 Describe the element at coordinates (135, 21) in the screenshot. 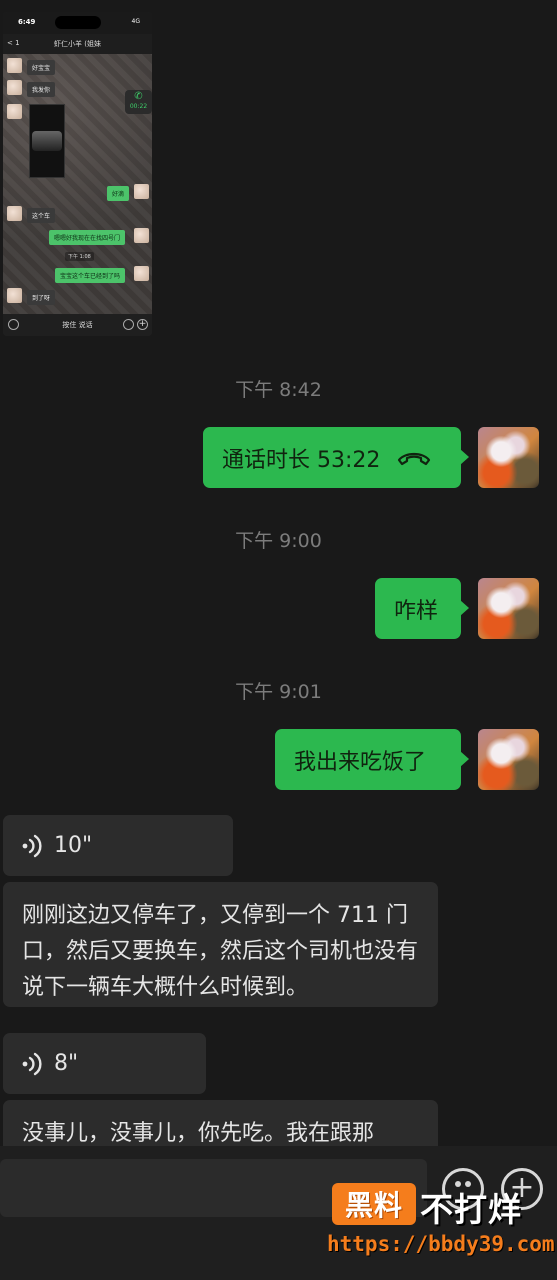

I see `thumb-signal-label: 4G` at that location.